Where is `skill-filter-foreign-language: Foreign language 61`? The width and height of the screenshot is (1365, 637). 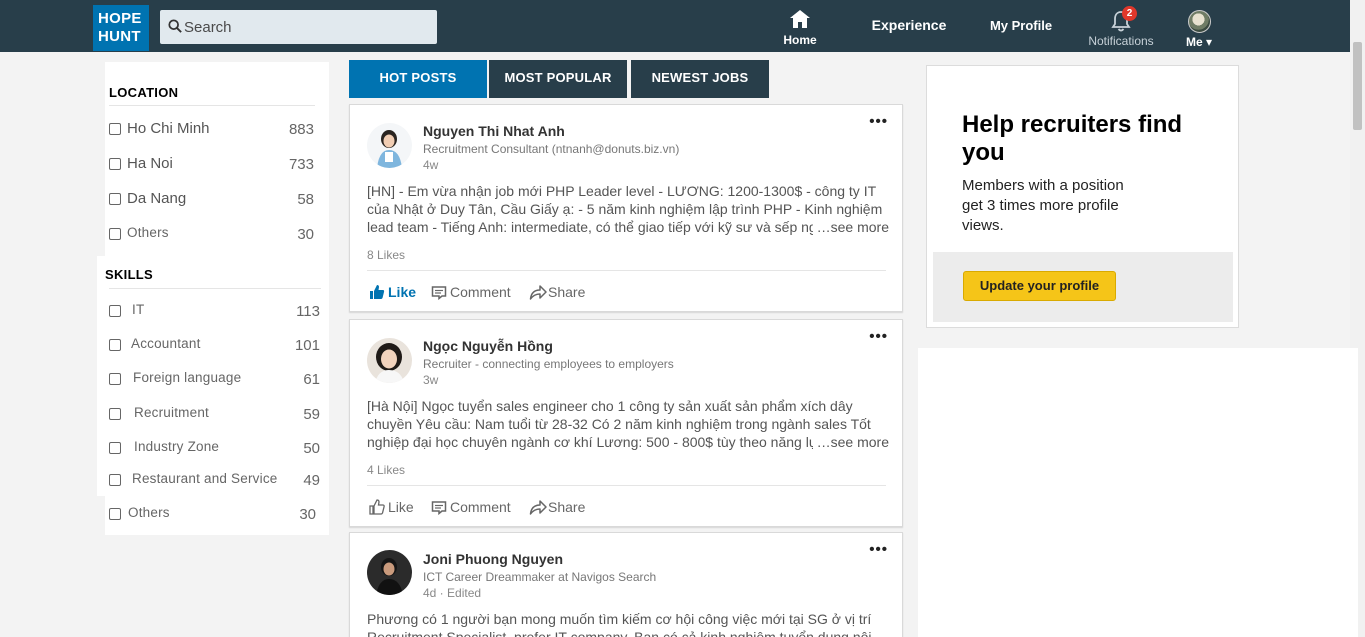
skill-filter-foreign-language: Foreign language 61 is located at coordinates (215, 380).